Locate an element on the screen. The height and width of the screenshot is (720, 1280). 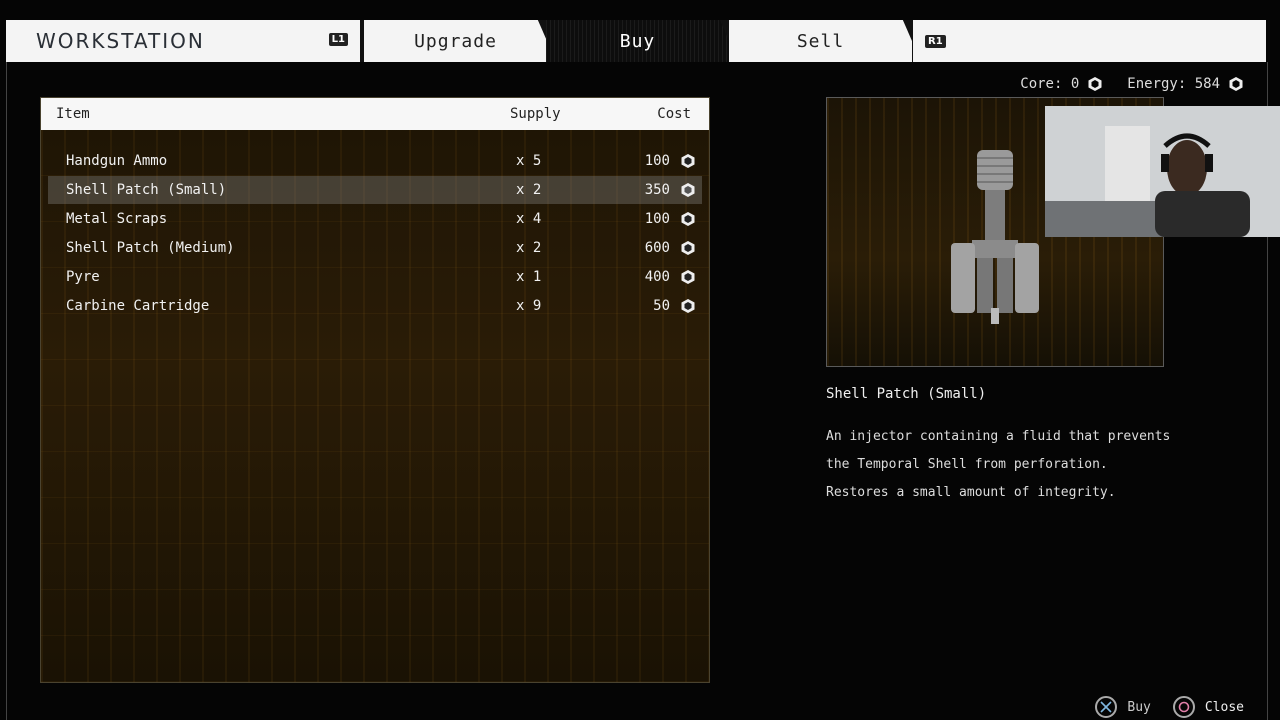
item-name: Shell Patch (Small) is located at coordinates (146, 190).